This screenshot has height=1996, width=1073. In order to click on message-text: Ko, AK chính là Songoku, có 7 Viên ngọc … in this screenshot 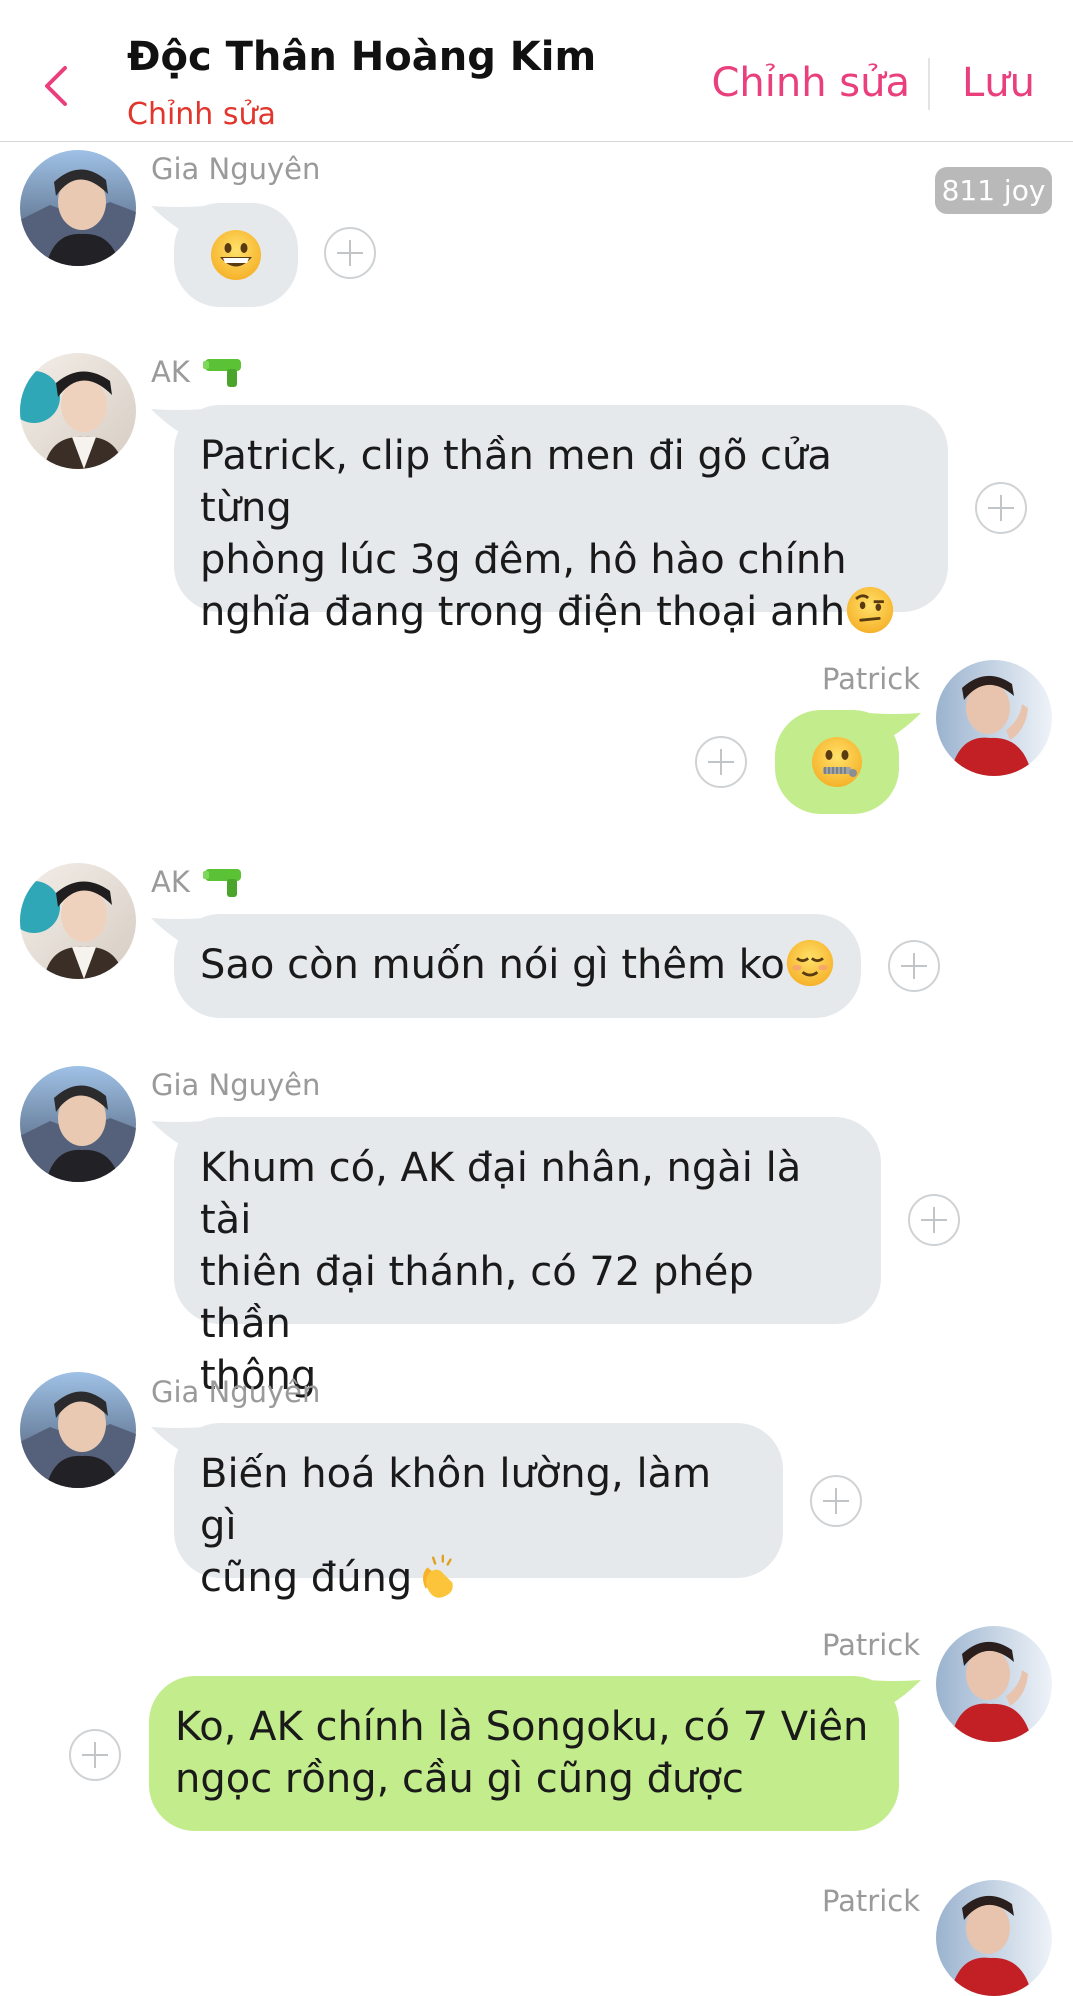, I will do `click(522, 1753)`.